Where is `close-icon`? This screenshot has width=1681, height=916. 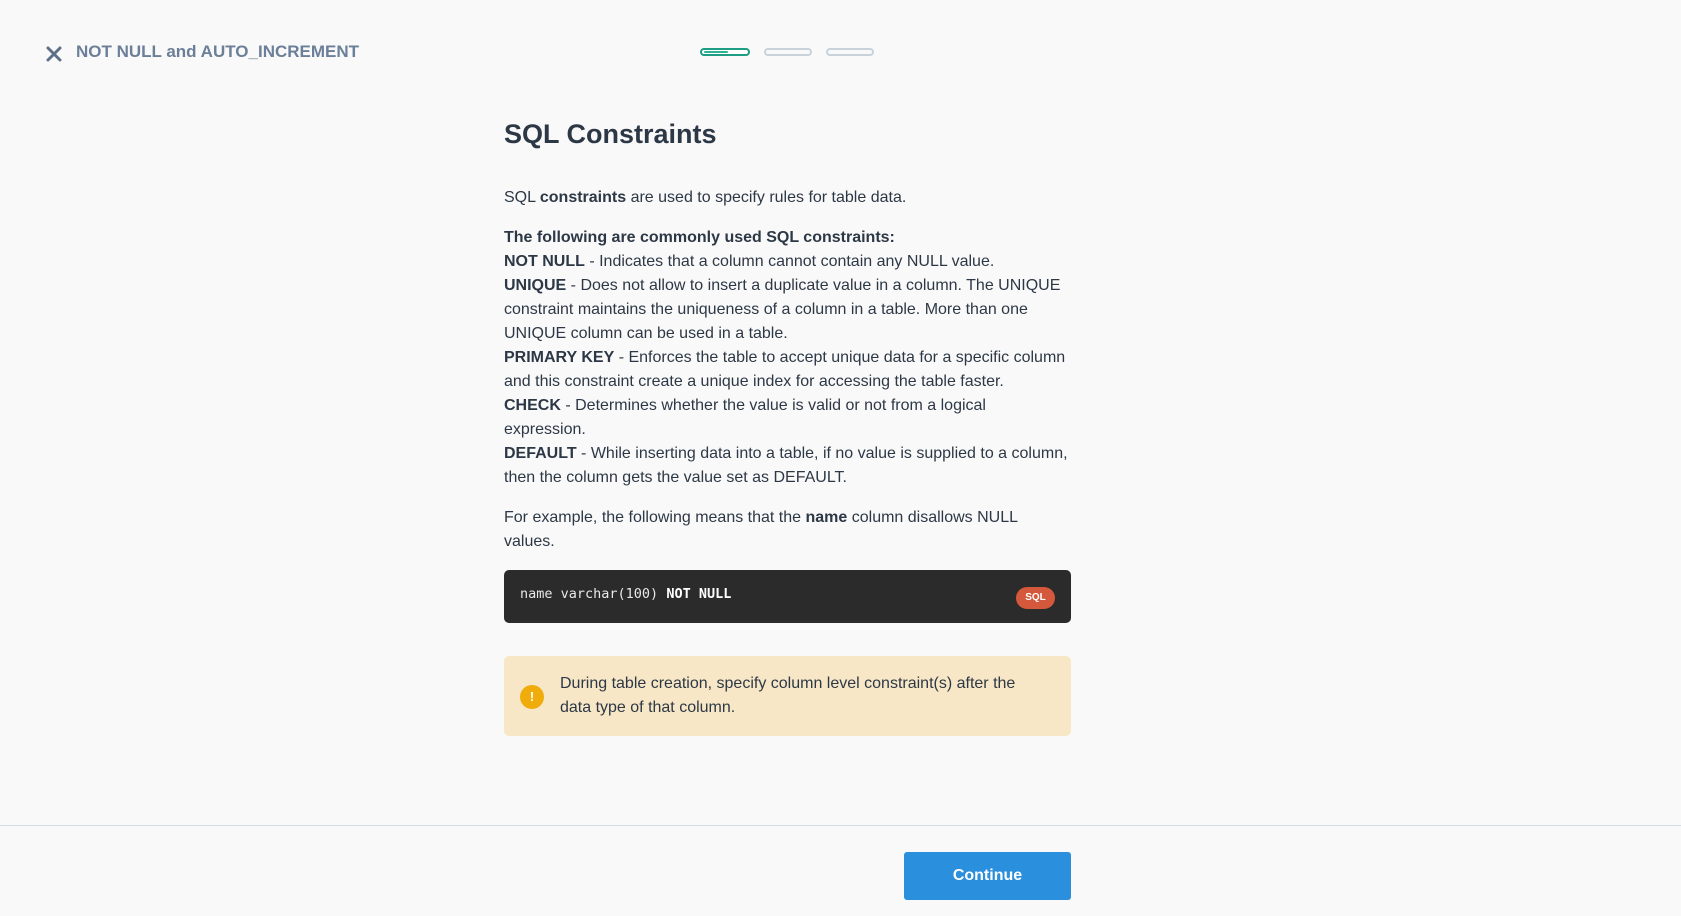
close-icon is located at coordinates (54, 54).